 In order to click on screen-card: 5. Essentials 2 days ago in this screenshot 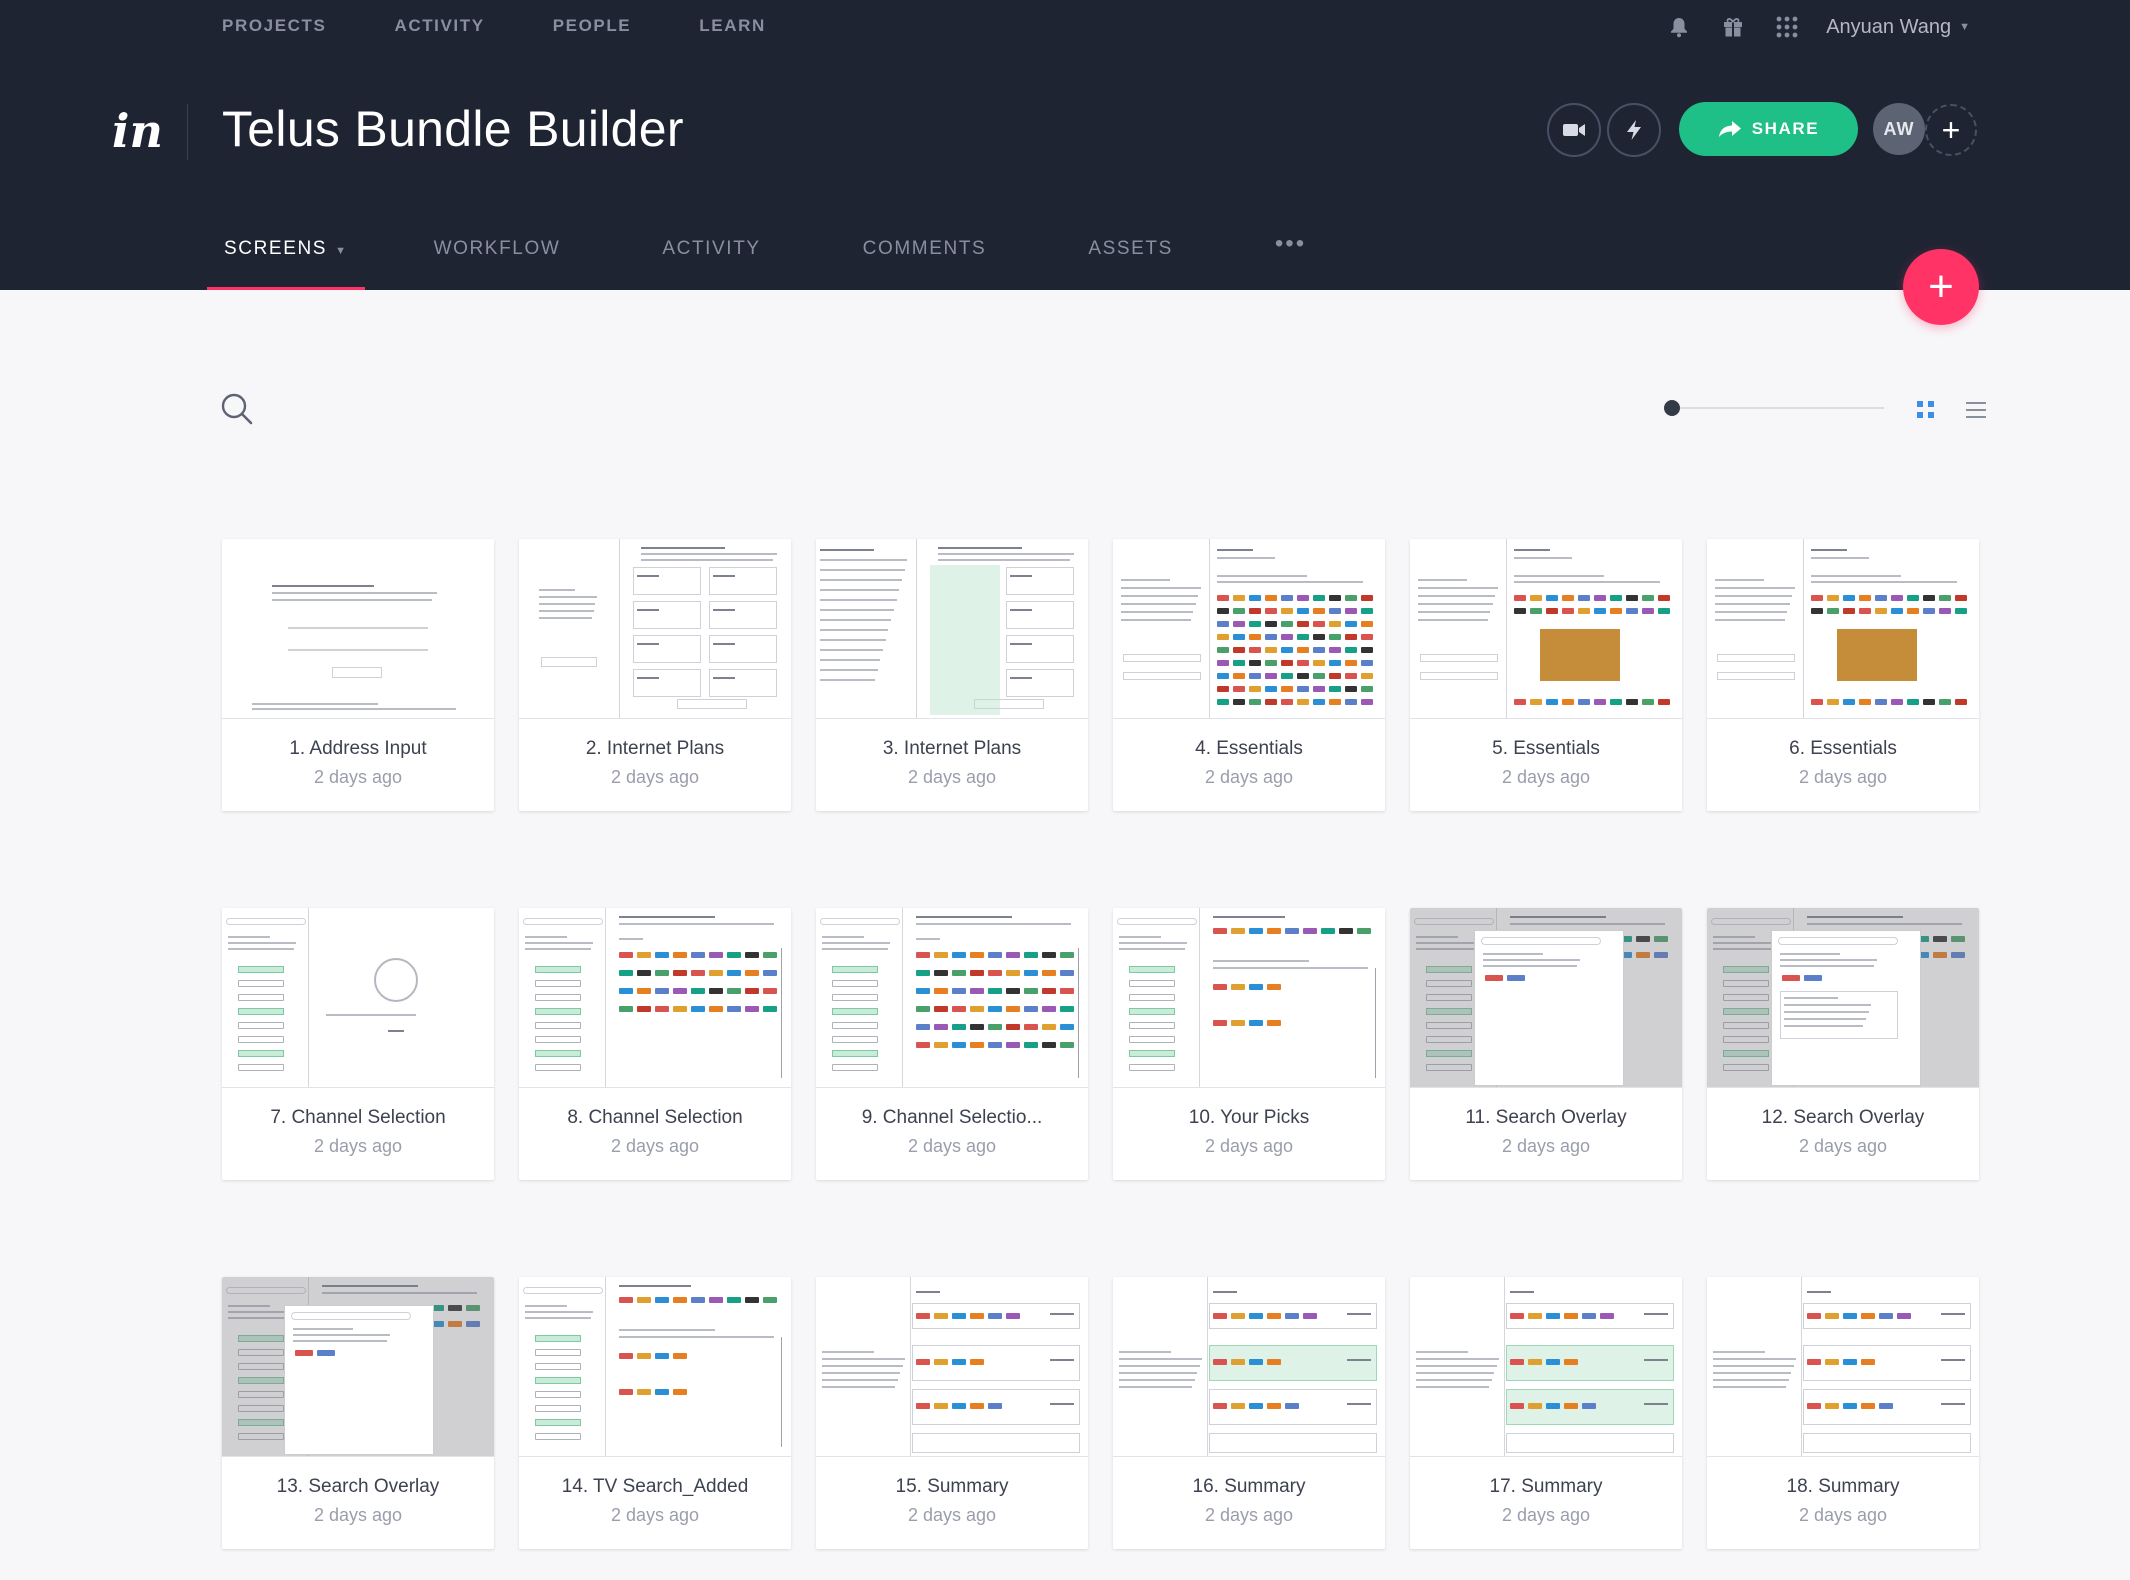, I will do `click(1546, 675)`.